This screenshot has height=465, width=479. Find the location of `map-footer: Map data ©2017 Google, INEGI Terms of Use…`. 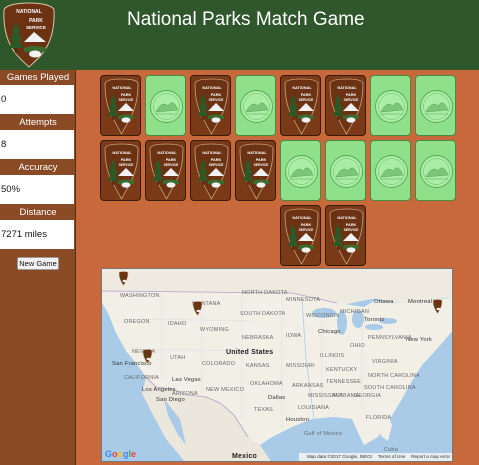

map-footer: Map data ©2017 Google, INEGI Terms of Use… is located at coordinates (375, 457).